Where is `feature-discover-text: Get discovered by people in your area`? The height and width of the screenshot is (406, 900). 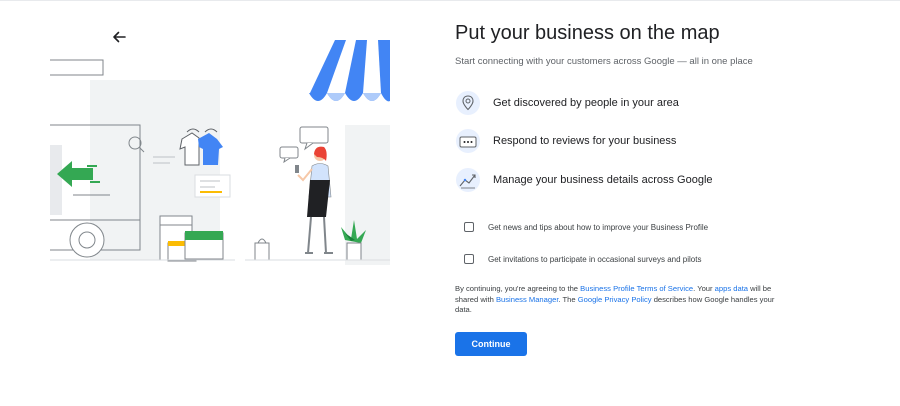
feature-discover-text: Get discovered by people in your area is located at coordinates (586, 103).